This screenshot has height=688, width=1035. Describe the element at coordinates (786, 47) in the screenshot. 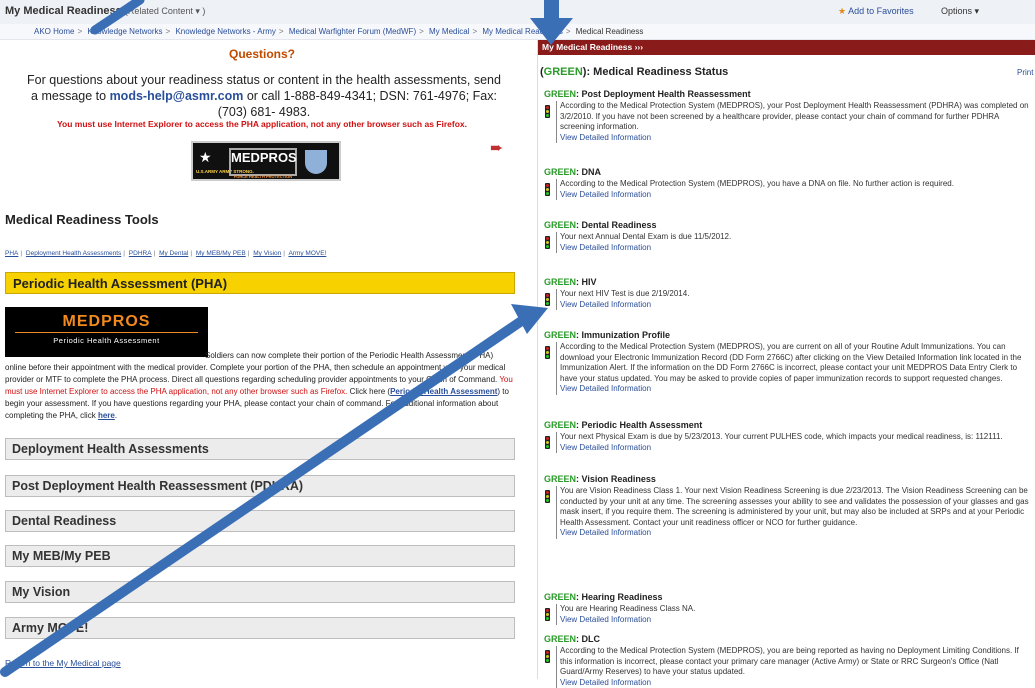

I see `readiness-header-bar: My Medical Readiness ›››` at that location.